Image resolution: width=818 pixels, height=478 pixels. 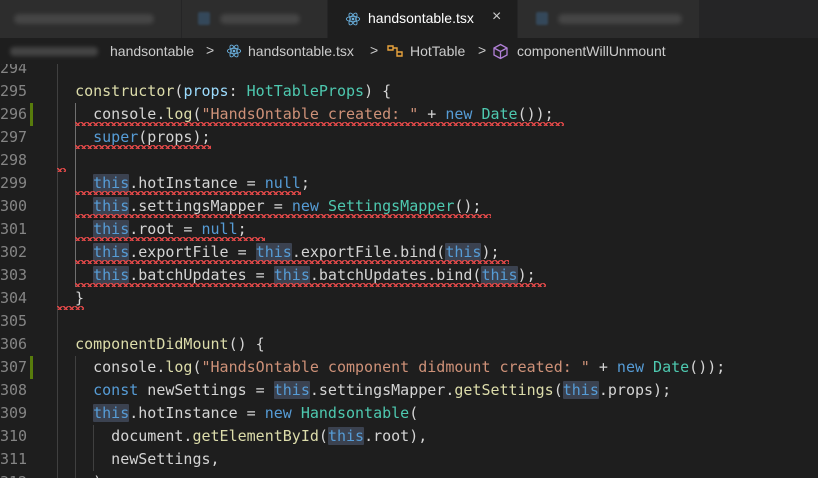 I want to click on code-token: .root =, so click(x=165, y=229).